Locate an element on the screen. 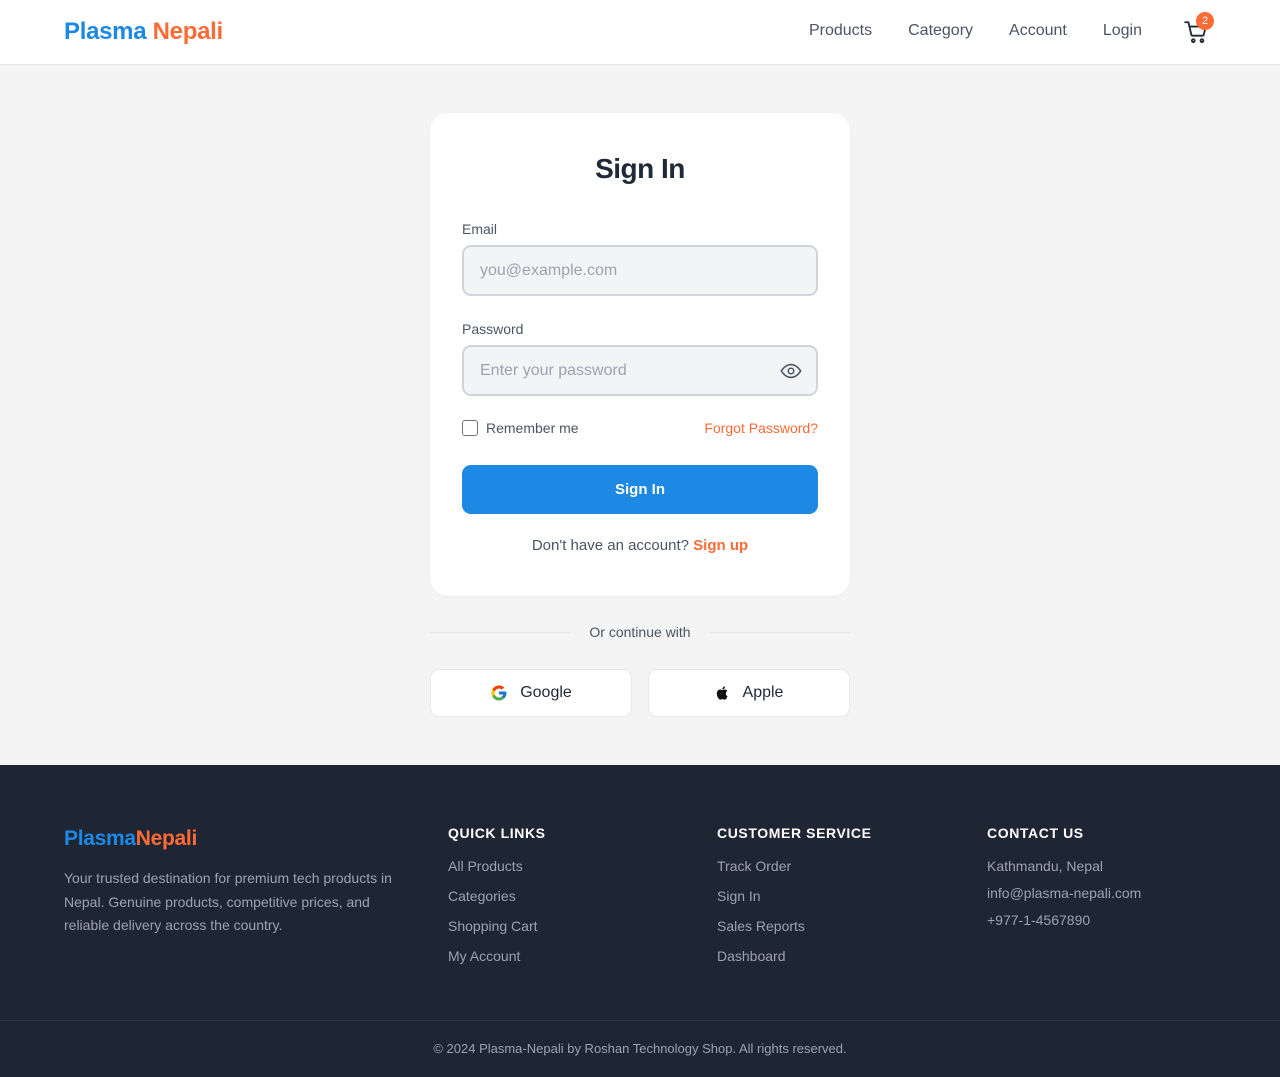 The image size is (1280, 1077). password-label: Password is located at coordinates (493, 329).